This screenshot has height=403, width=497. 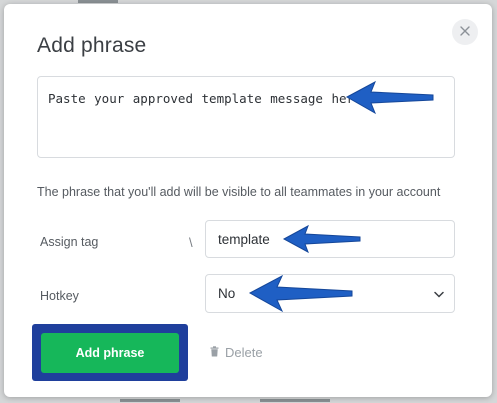 What do you see at coordinates (214, 352) in the screenshot?
I see `trash-icon` at bounding box center [214, 352].